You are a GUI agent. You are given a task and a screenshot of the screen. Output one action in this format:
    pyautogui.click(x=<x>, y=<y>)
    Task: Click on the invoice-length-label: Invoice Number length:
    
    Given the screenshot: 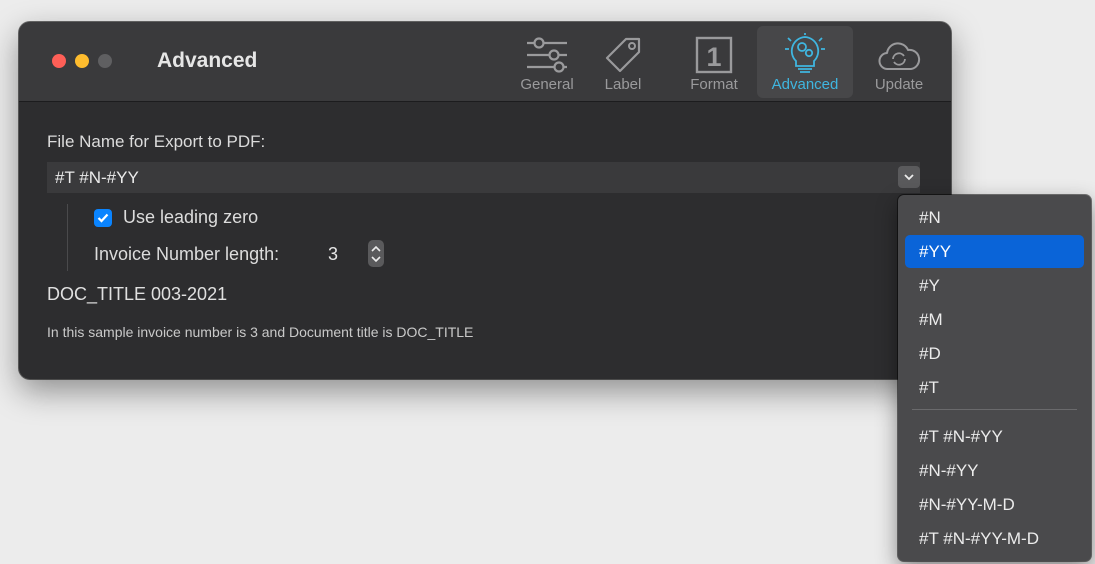 What is the action you would take?
    pyautogui.click(x=187, y=254)
    